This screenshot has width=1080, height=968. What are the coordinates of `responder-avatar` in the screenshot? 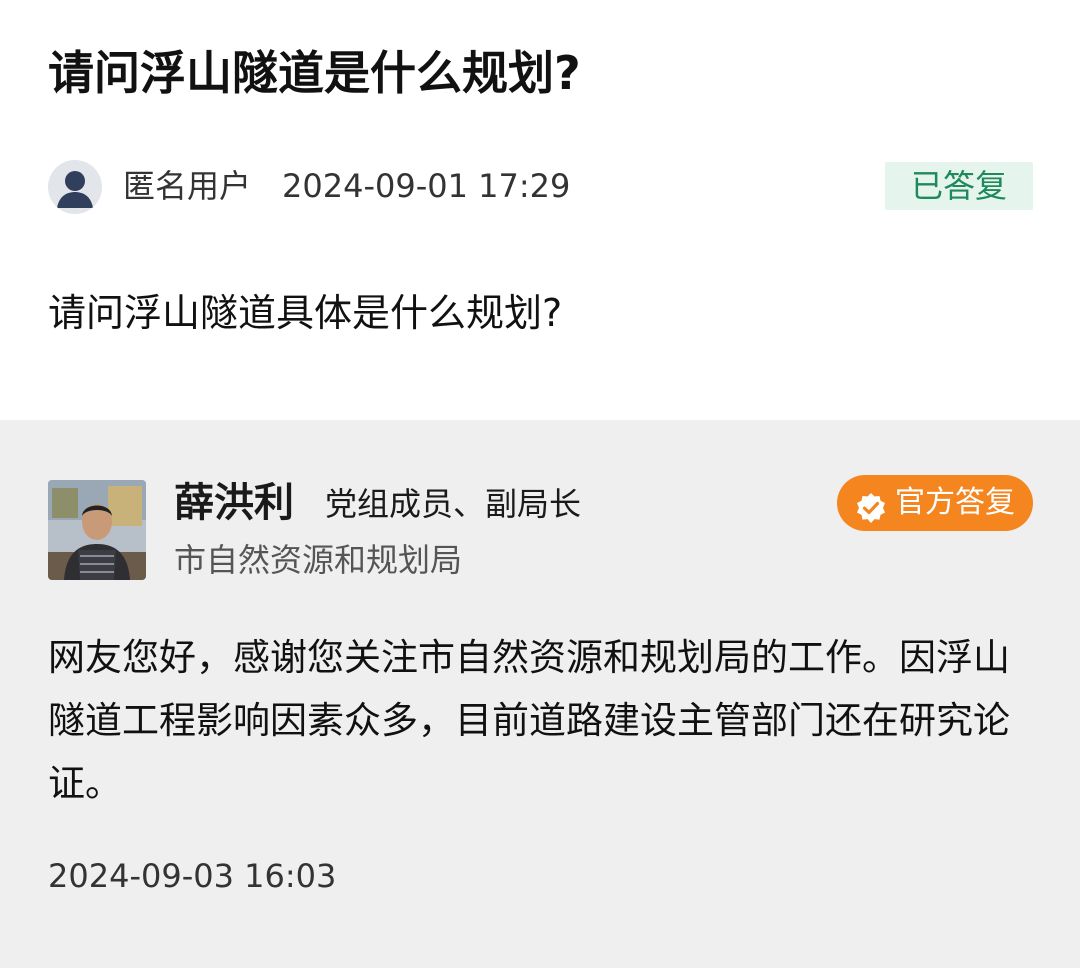 It's located at (97, 530).